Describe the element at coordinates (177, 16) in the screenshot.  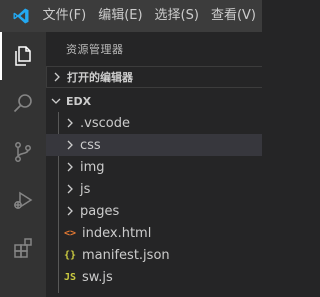
I see `menu-selection: 选择(S)` at that location.